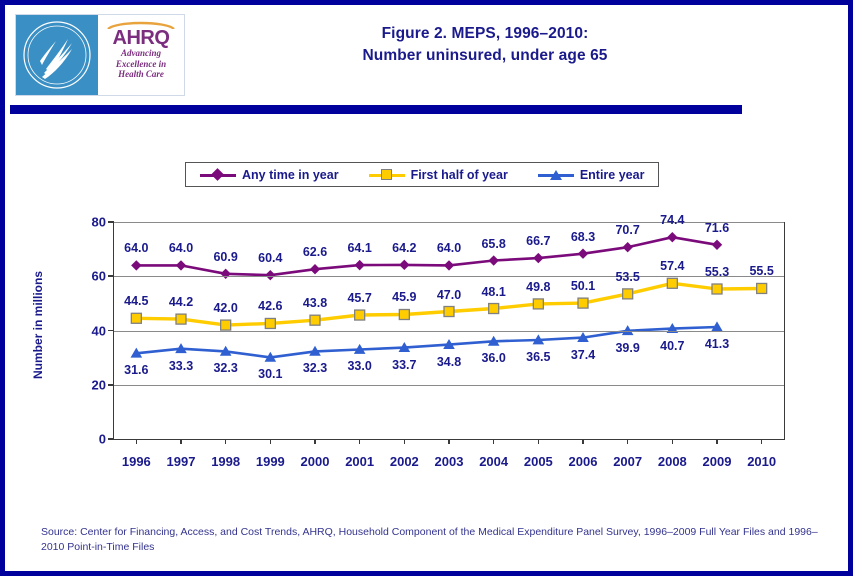  I want to click on legend-label-0: Any time in year, so click(290, 174).